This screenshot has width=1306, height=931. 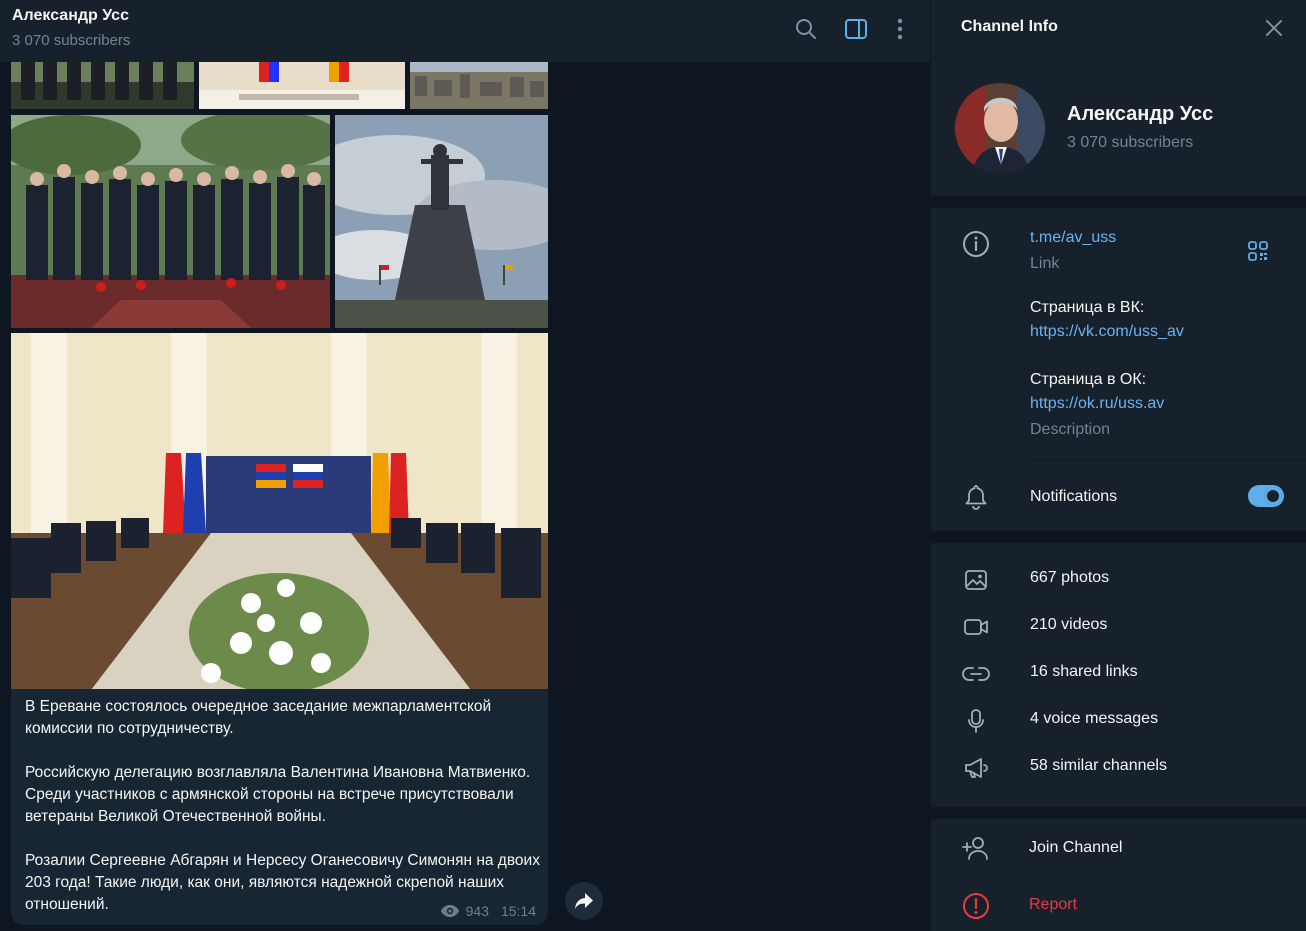 I want to click on media-row-links: 16 shared links, so click(x=1118, y=674).